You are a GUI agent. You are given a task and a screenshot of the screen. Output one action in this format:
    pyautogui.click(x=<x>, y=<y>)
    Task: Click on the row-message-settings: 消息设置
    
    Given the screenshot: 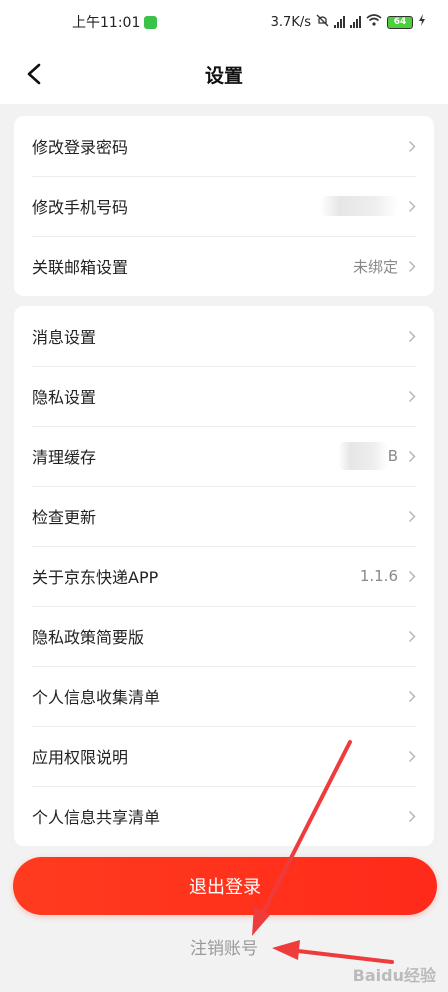 What is the action you would take?
    pyautogui.click(x=224, y=336)
    